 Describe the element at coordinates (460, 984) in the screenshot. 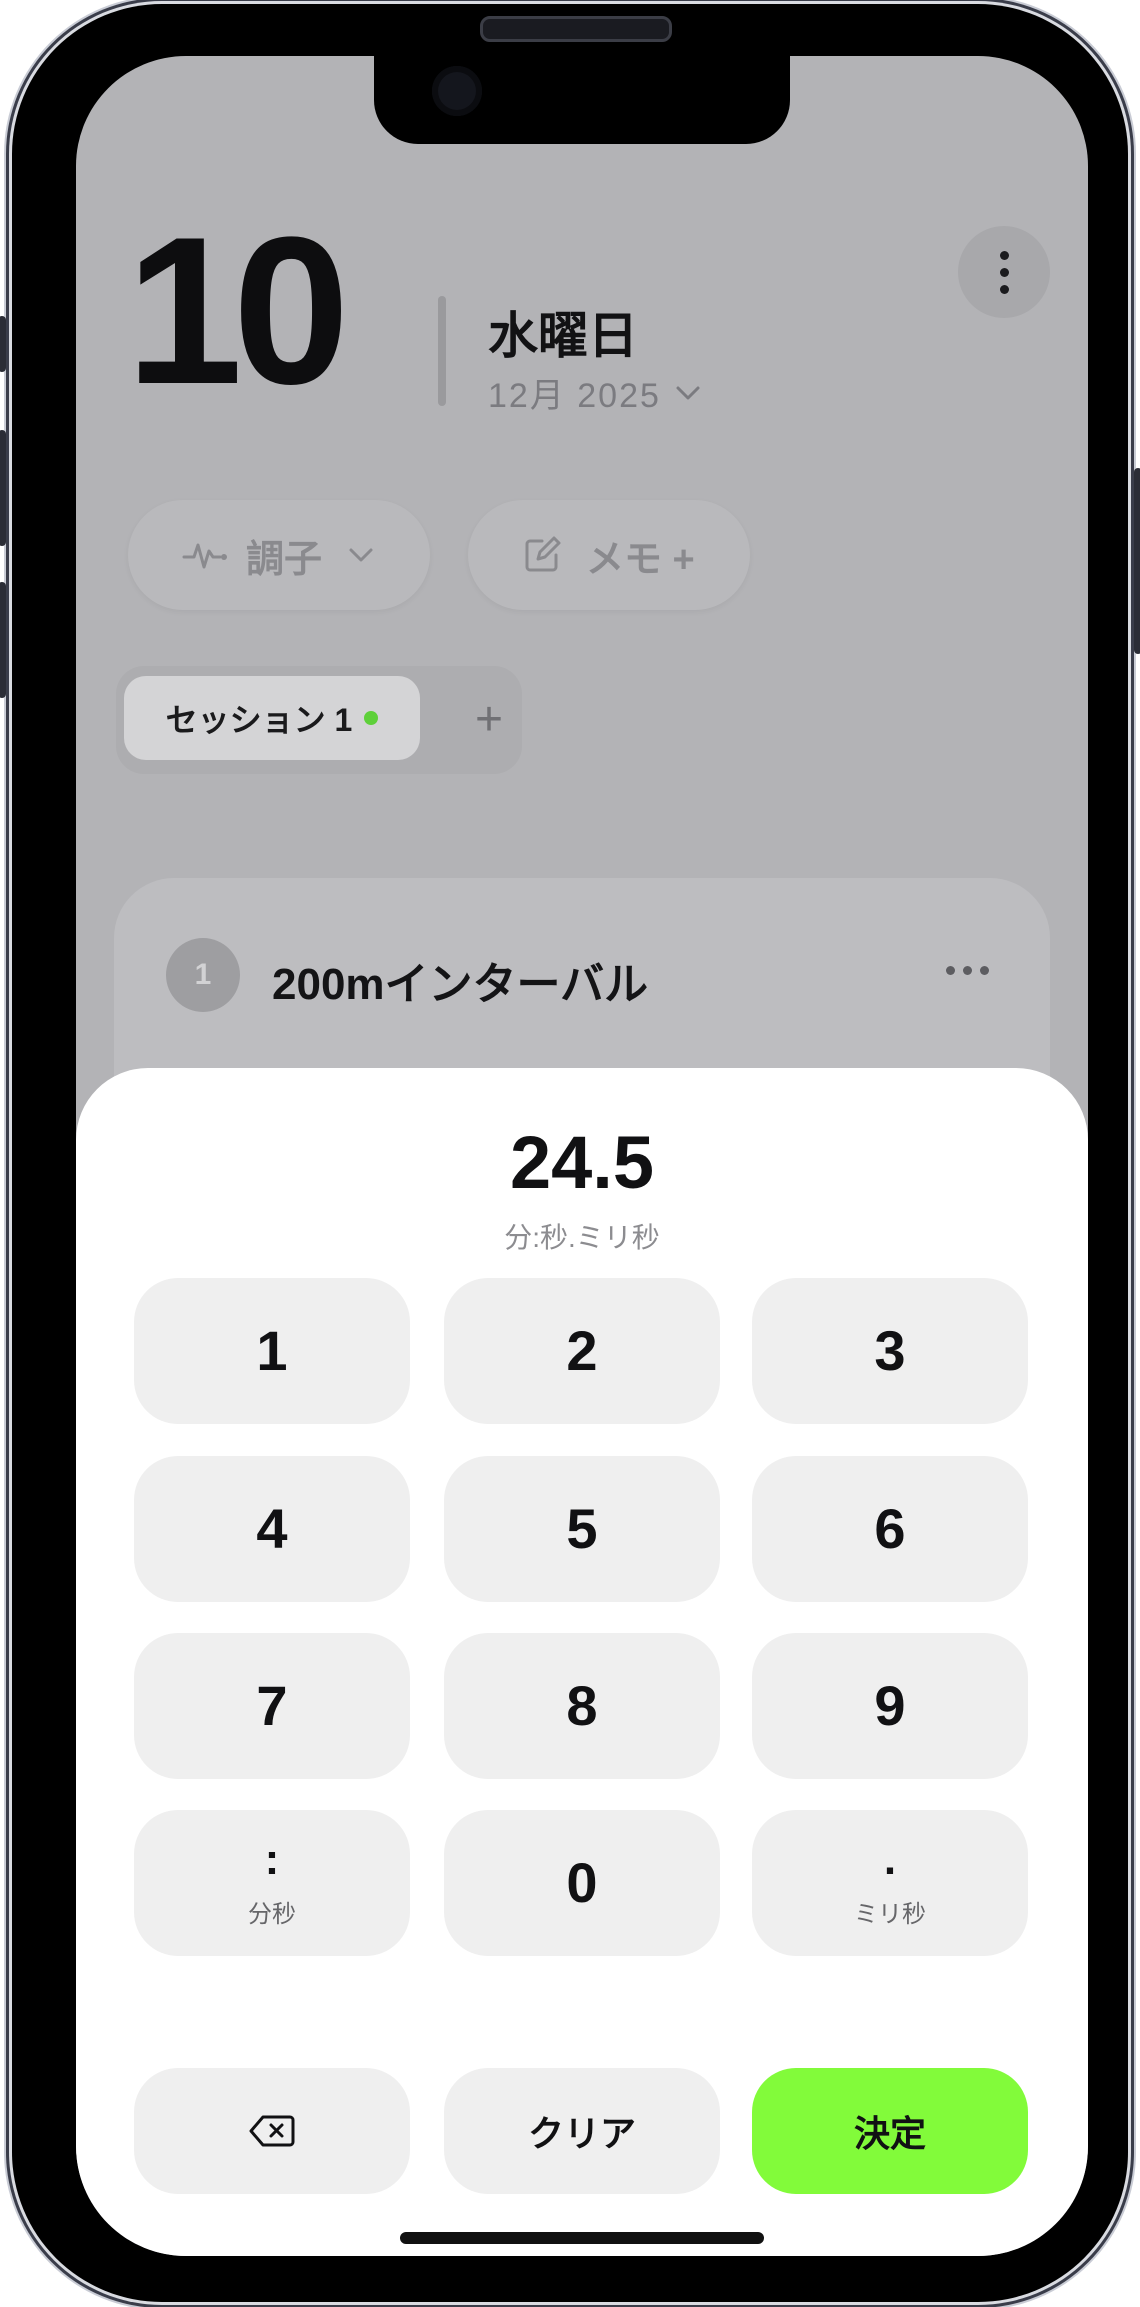

I see `exercise-title: 200mインターバル` at that location.